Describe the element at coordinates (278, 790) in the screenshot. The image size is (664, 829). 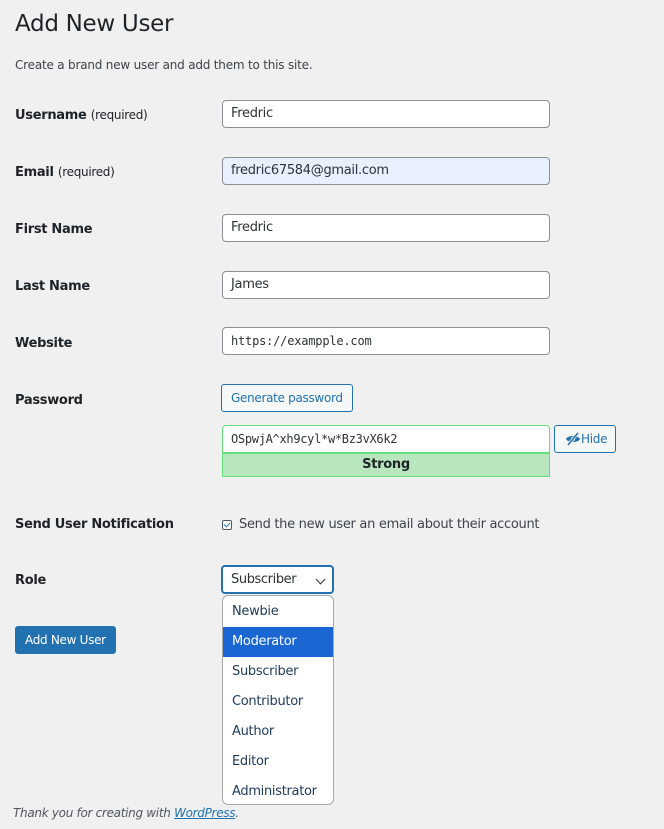
I see `role-option-administrator: Administrator` at that location.